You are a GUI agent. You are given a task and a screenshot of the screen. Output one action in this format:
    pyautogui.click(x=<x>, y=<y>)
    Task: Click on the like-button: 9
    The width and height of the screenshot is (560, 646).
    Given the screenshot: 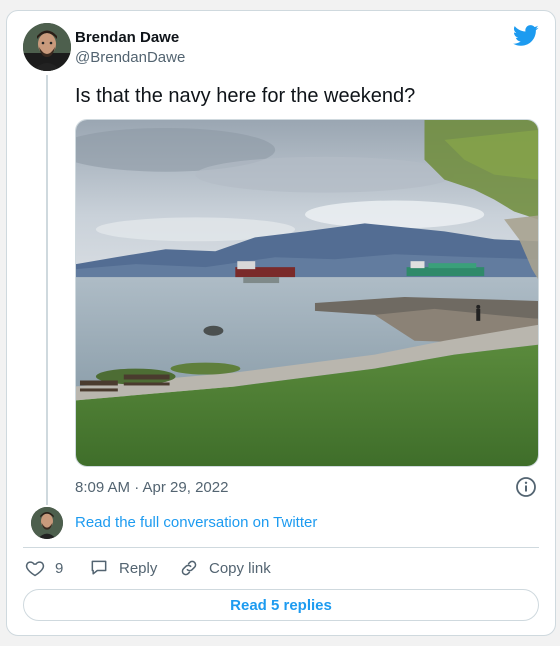 What is the action you would take?
    pyautogui.click(x=44, y=568)
    